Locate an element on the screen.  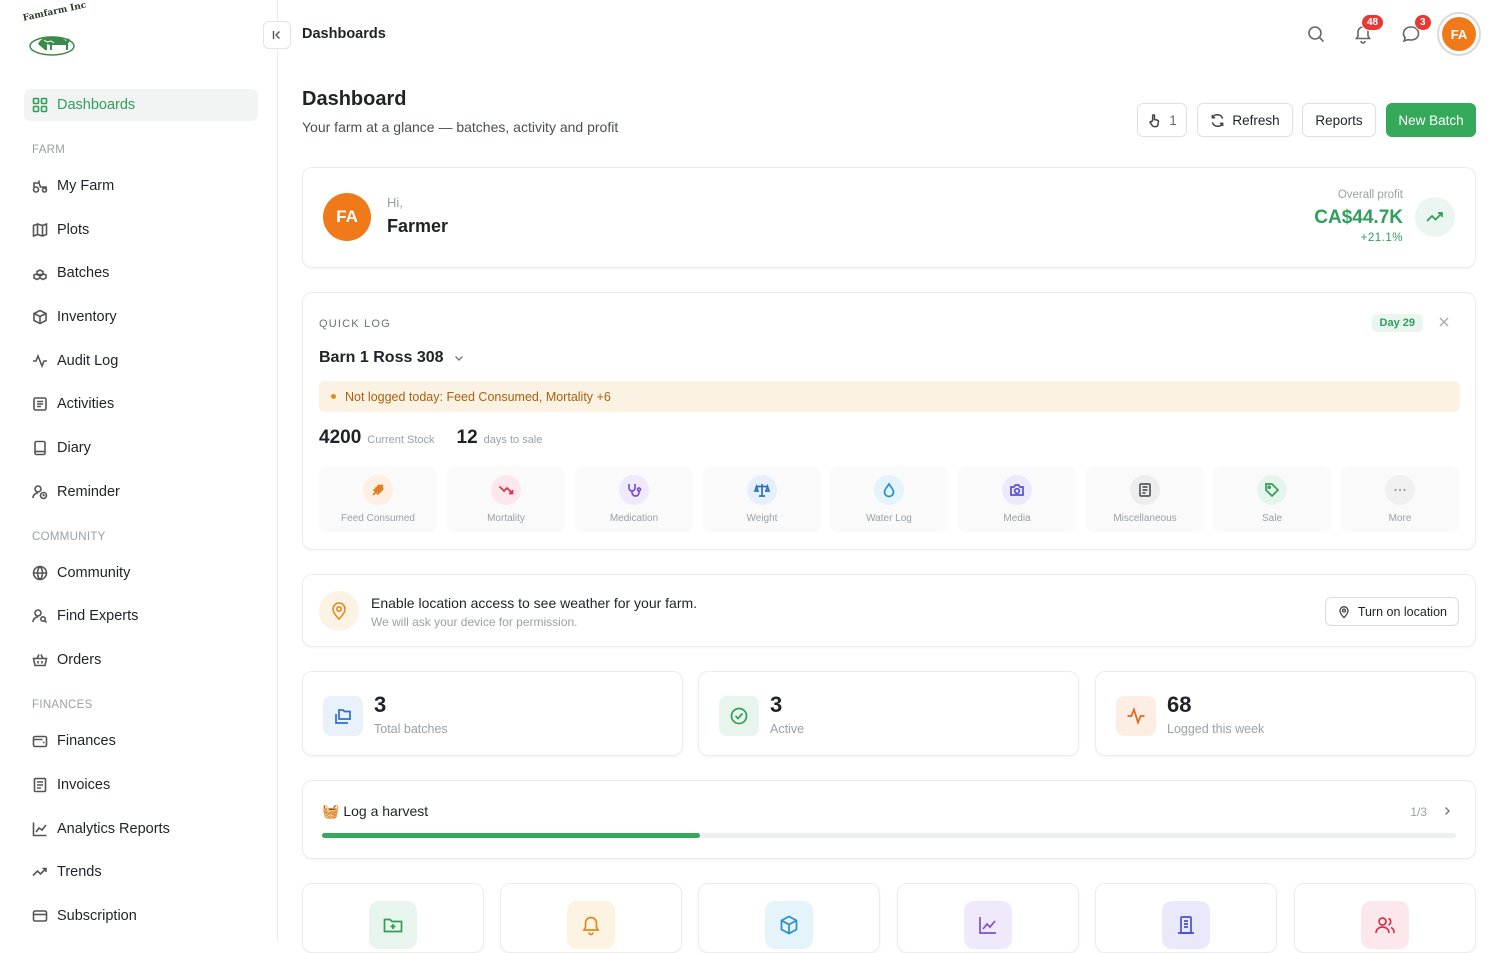
reports-label: Reports is located at coordinates (1339, 120).